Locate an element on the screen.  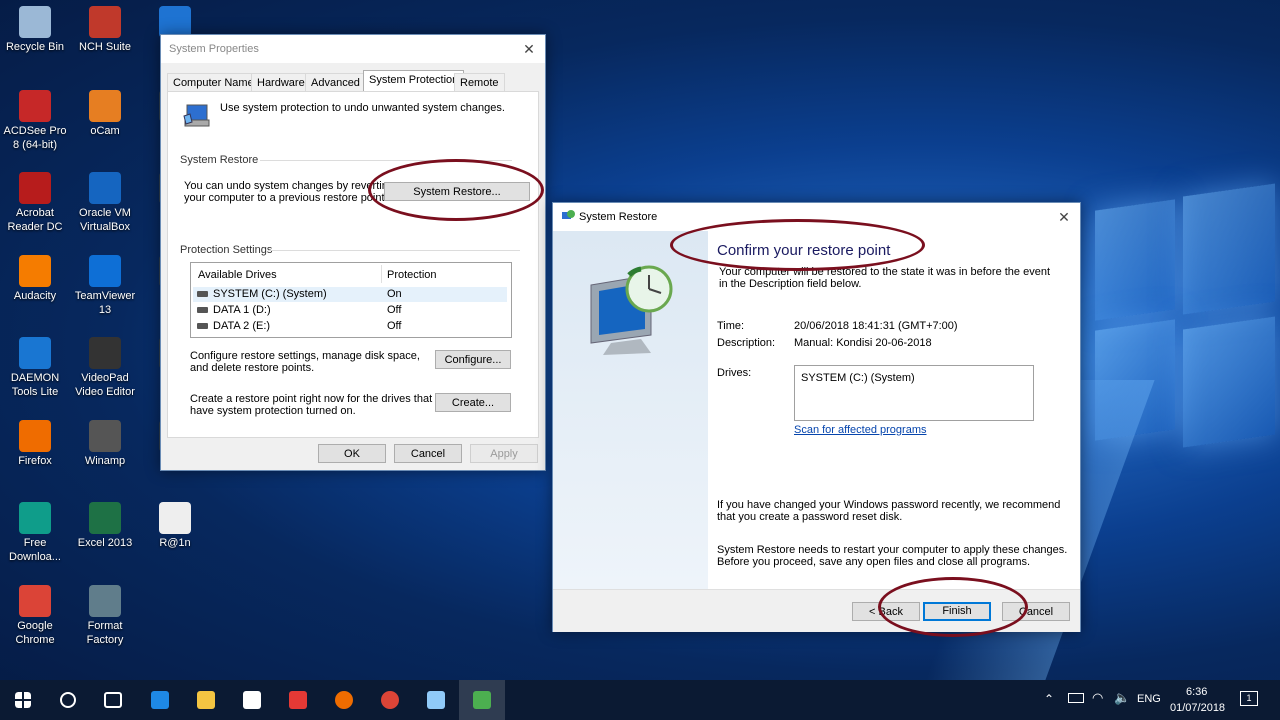
daemon-tools-icon is located at coordinates (35, 353).